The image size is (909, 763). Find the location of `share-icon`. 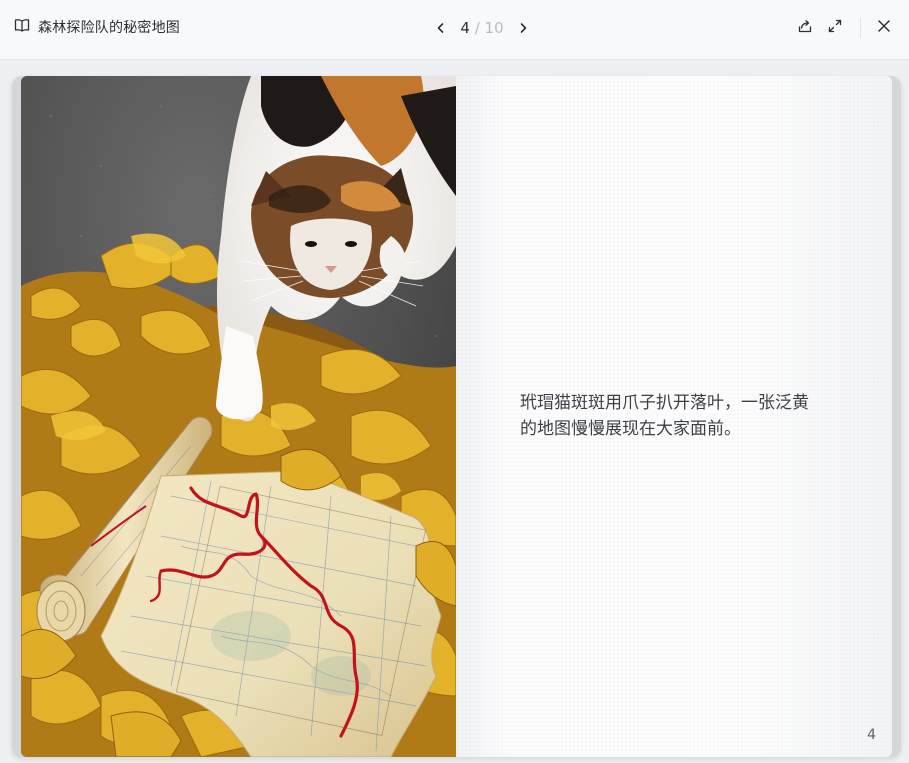

share-icon is located at coordinates (805, 28).